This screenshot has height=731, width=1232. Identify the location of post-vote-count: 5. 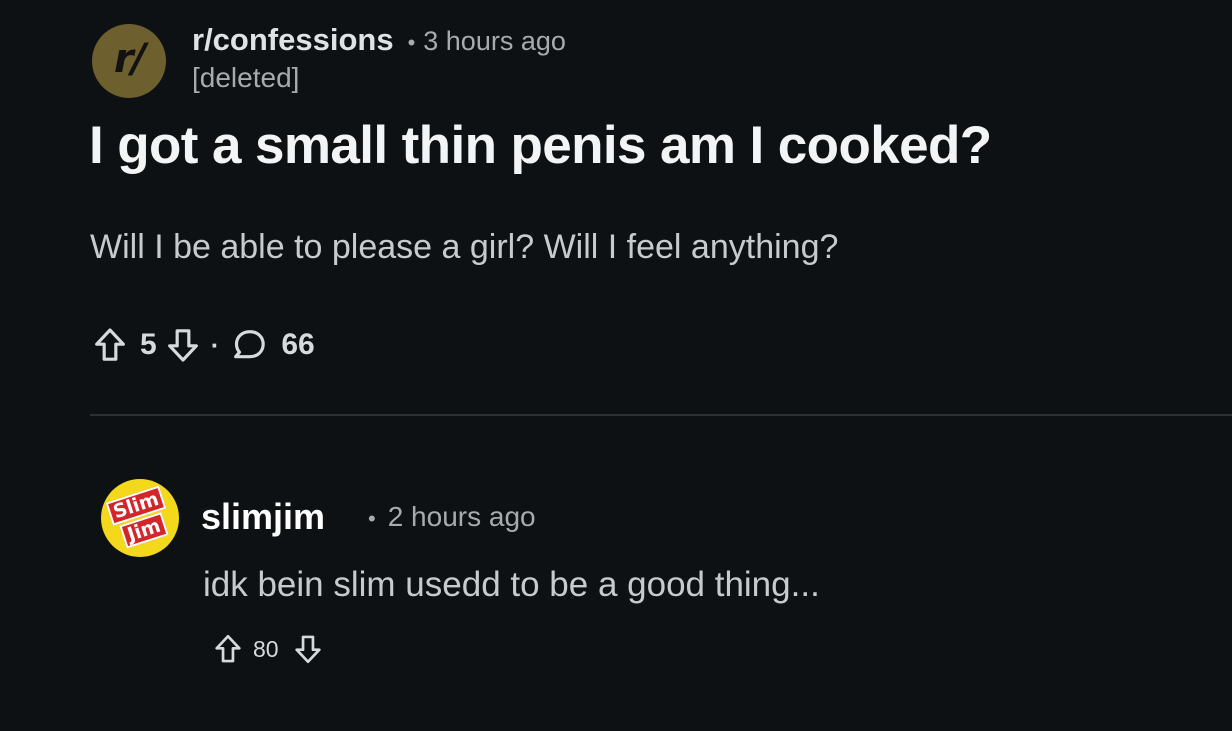
(148, 344).